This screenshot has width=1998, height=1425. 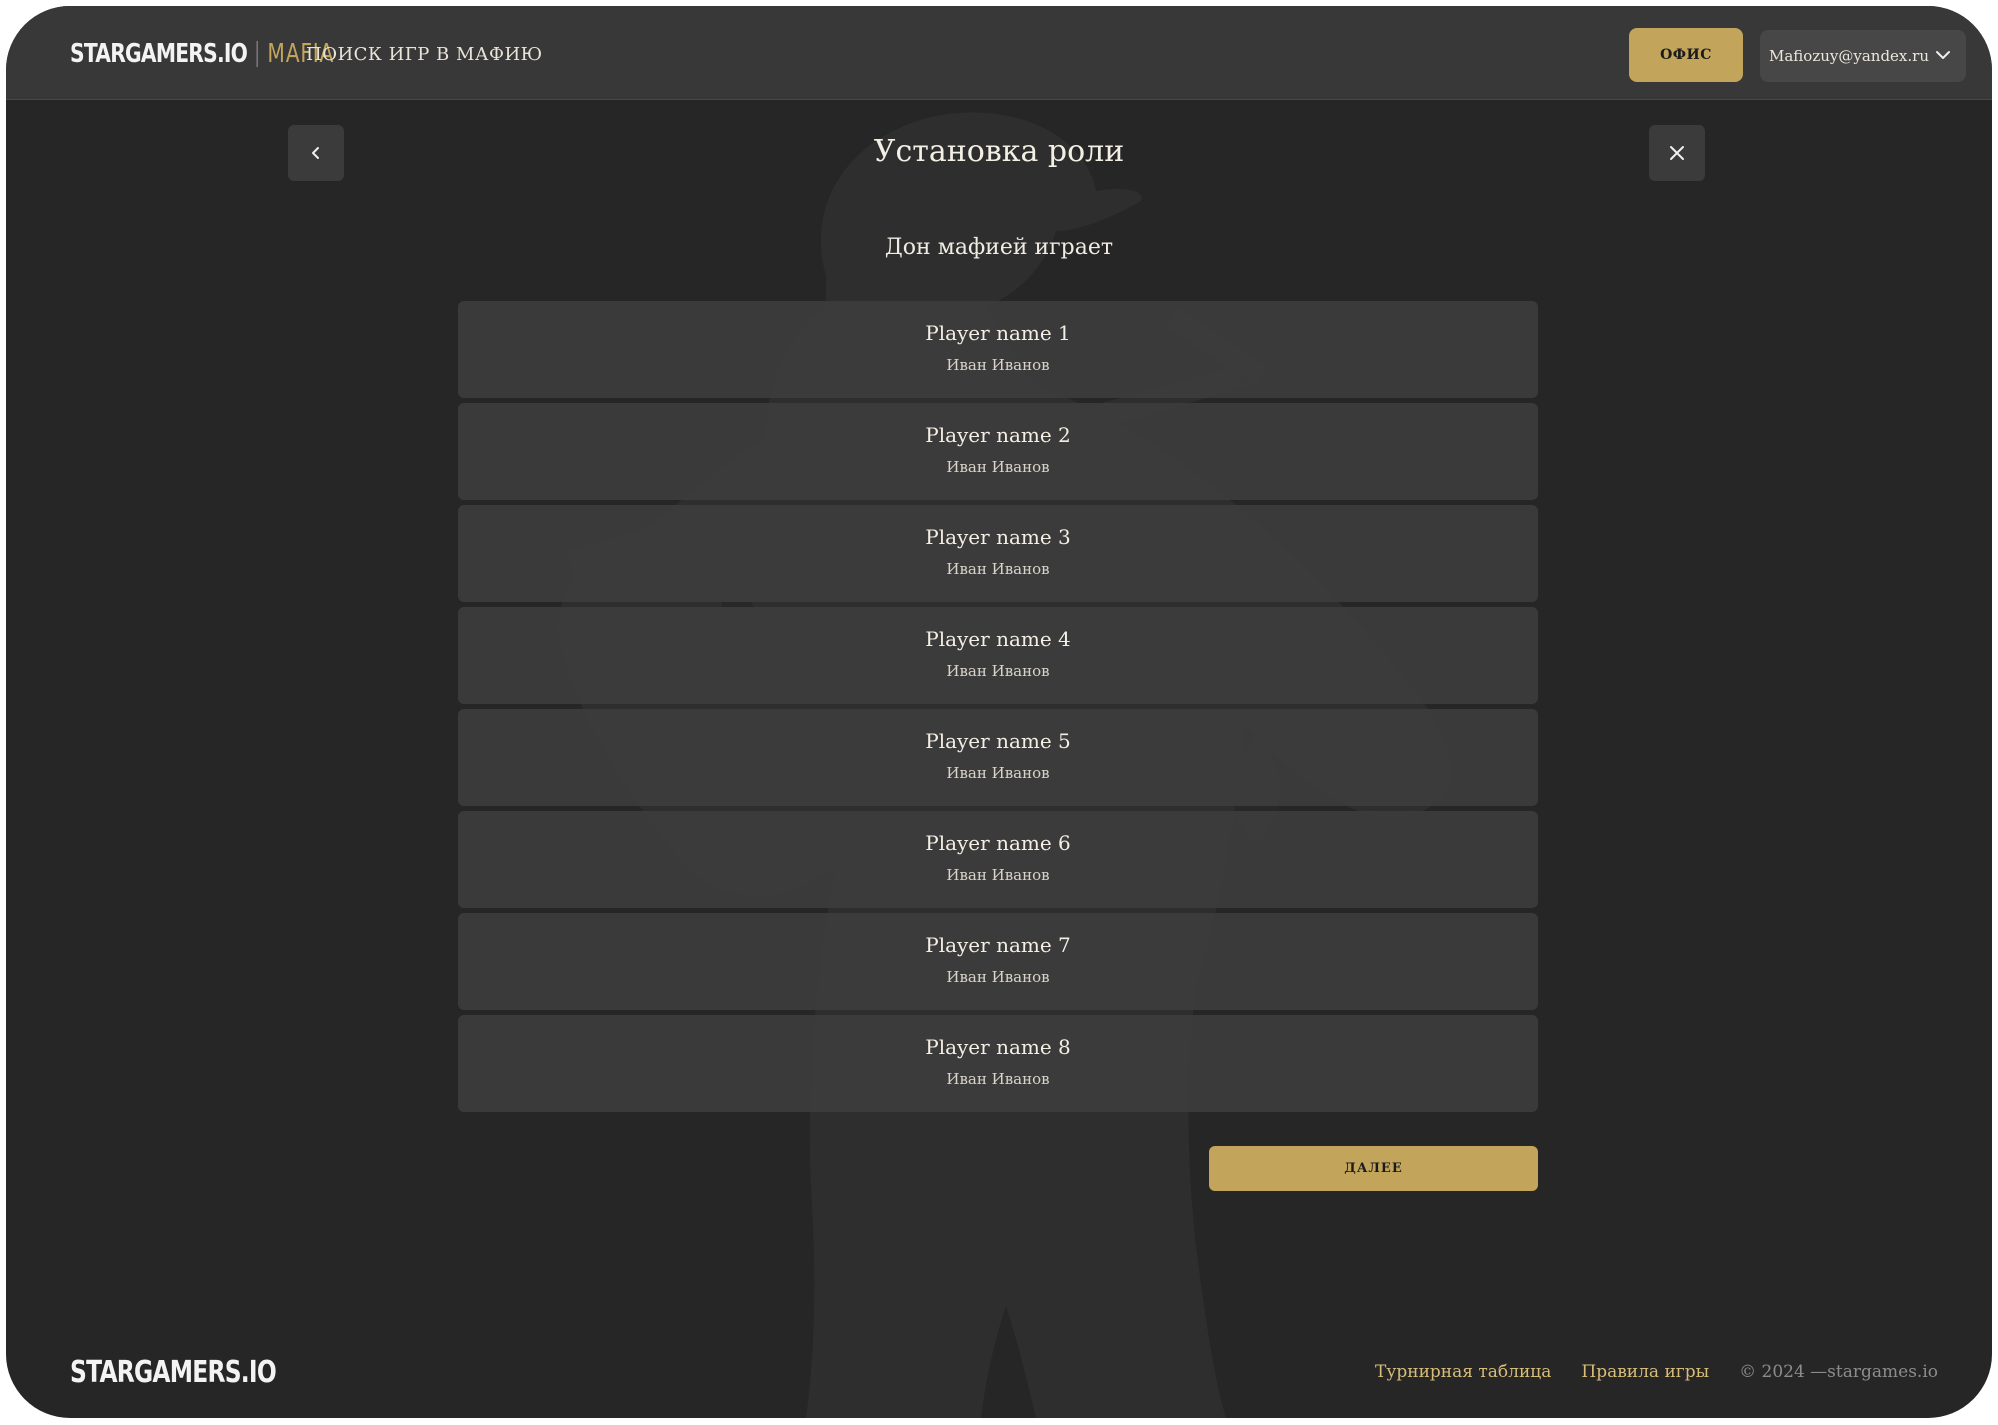 What do you see at coordinates (1849, 56) in the screenshot?
I see `user-email: Mafiozuy@yandex.ru` at bounding box center [1849, 56].